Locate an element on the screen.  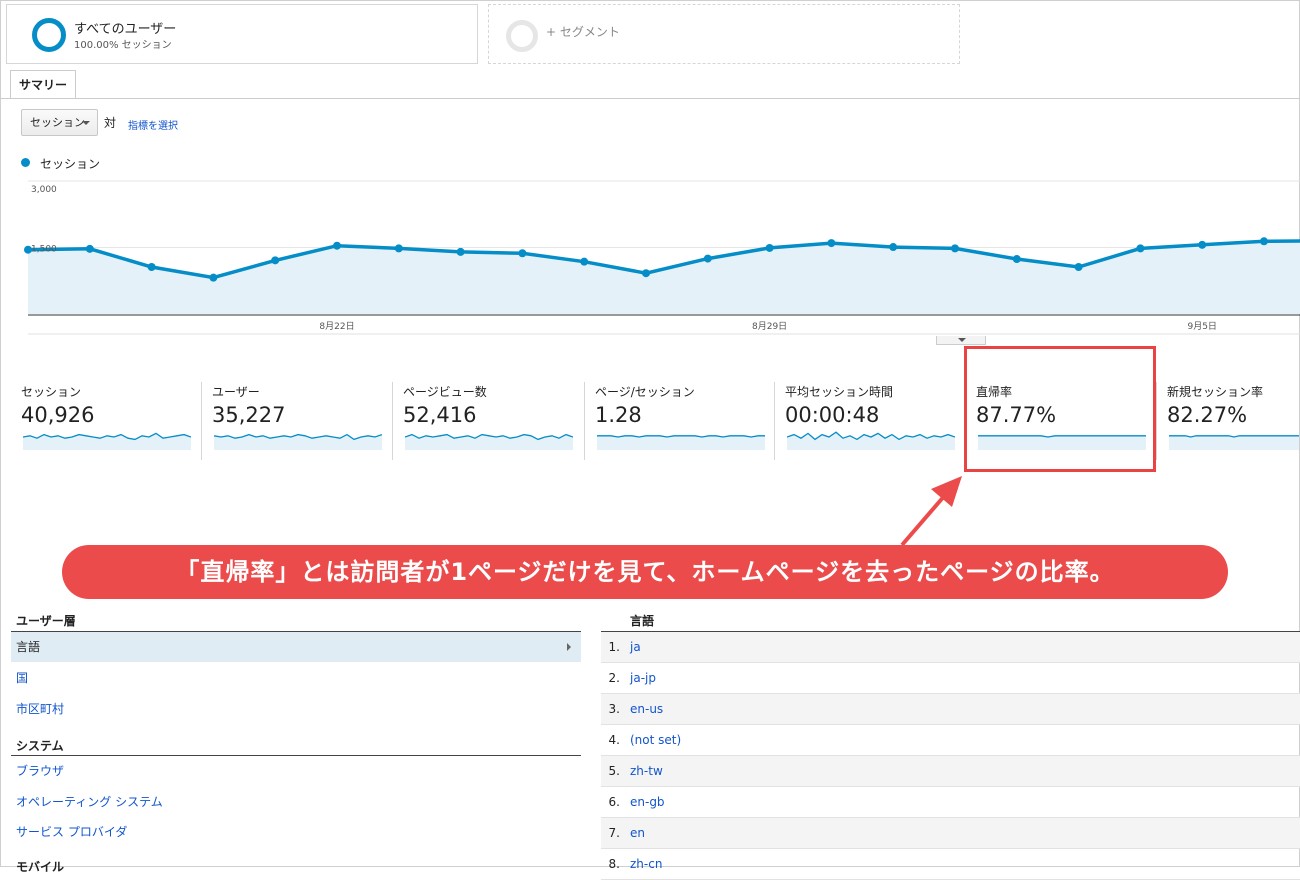
arrow-shaft is located at coordinates (924, 519).